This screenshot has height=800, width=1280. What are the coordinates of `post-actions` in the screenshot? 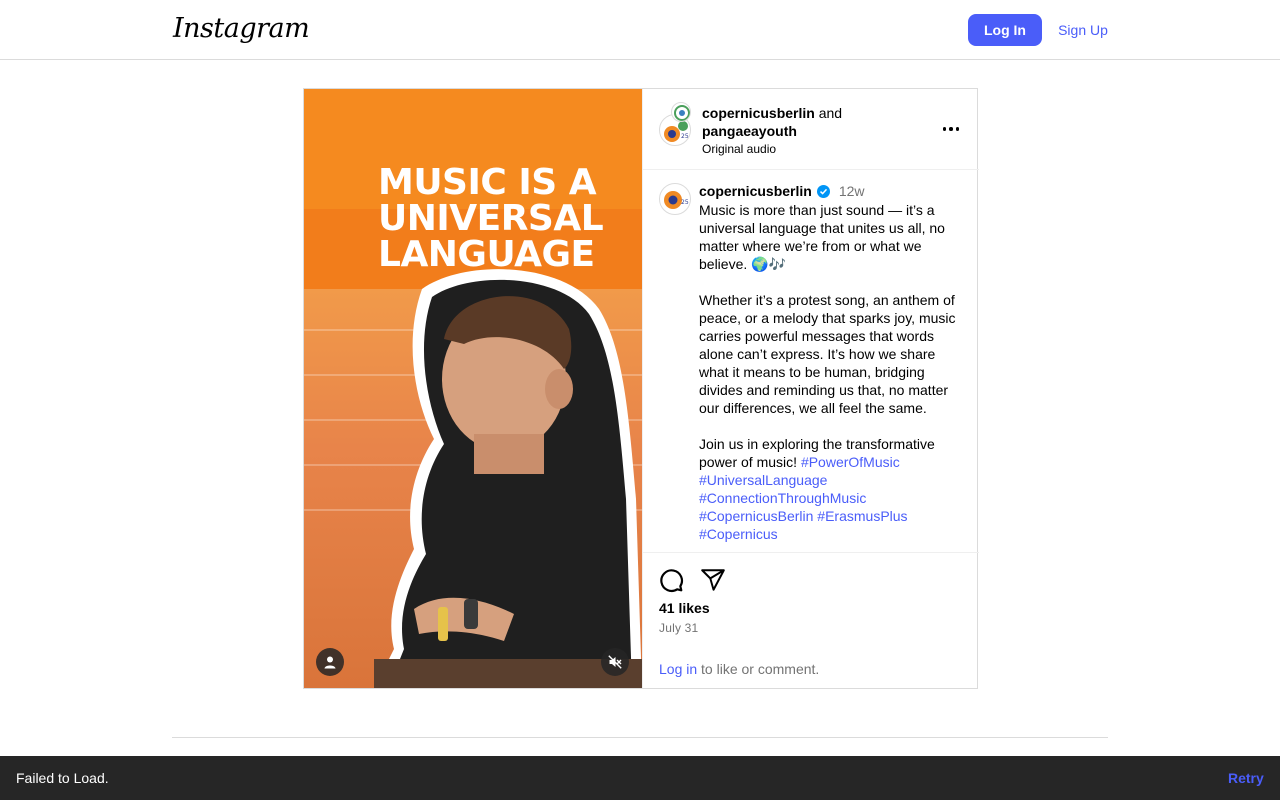 It's located at (692, 580).